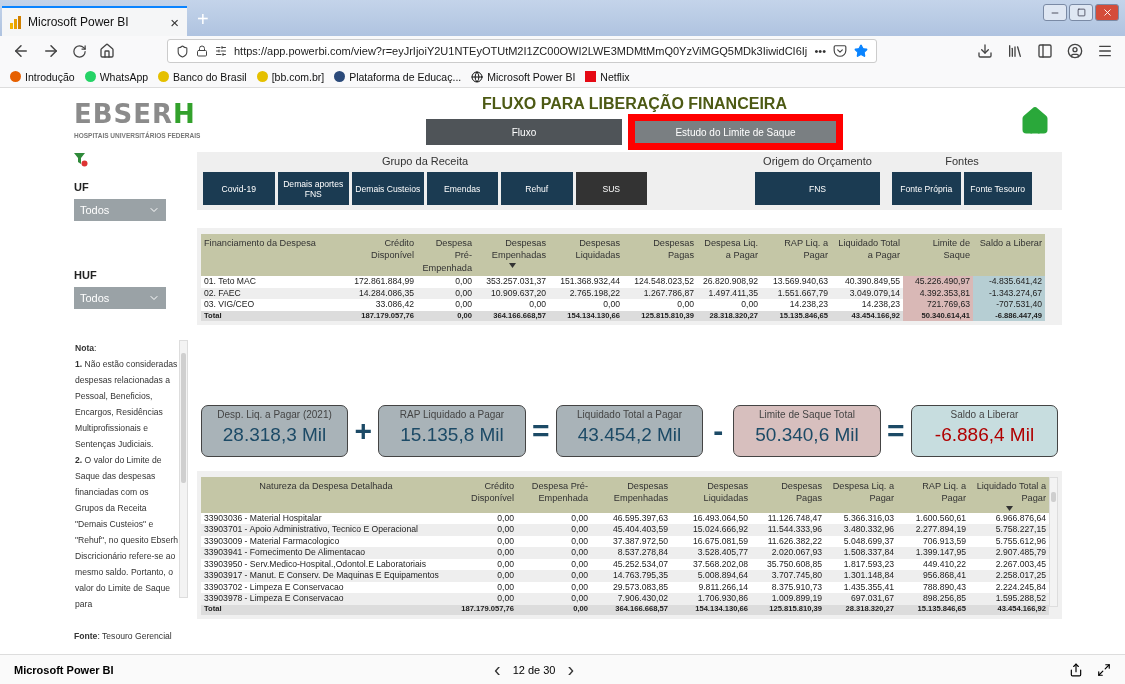 This screenshot has height=684, width=1125. I want to click on star-icon, so click(861, 51).